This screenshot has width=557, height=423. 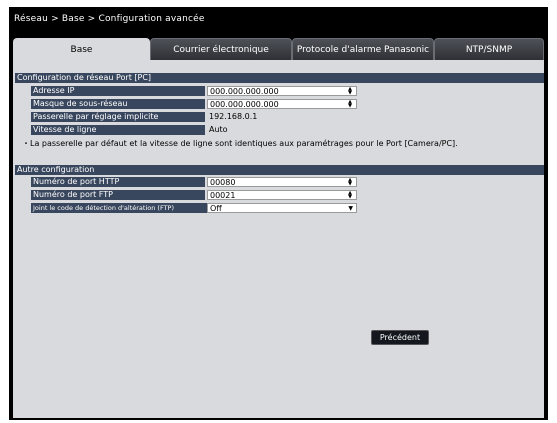 What do you see at coordinates (223, 182) in the screenshot?
I see `http-port-value: 00080` at bounding box center [223, 182].